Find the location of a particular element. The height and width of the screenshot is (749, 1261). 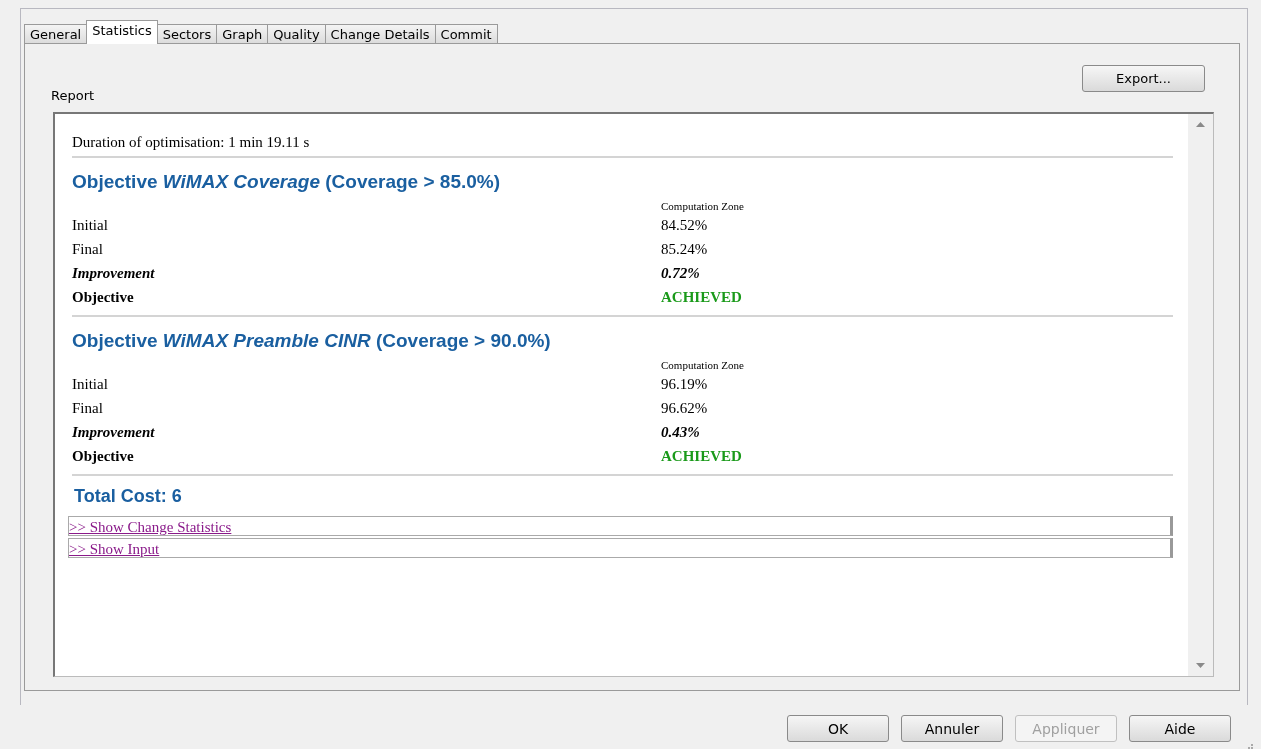

tab: Change Details is located at coordinates (380, 33).